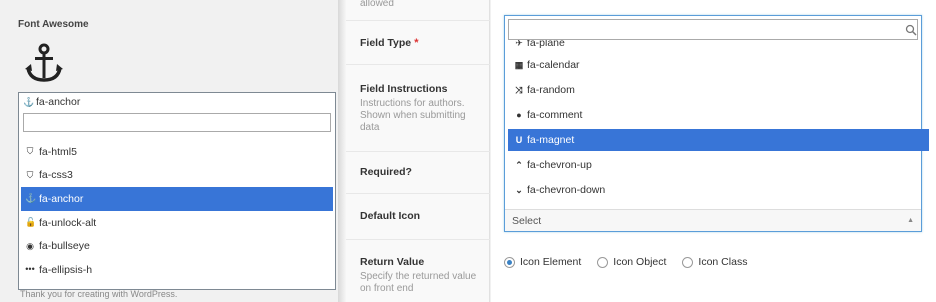 The width and height of the screenshot is (936, 302). What do you see at coordinates (64, 246) in the screenshot?
I see `icon-option-label: fa-bullseye` at bounding box center [64, 246].